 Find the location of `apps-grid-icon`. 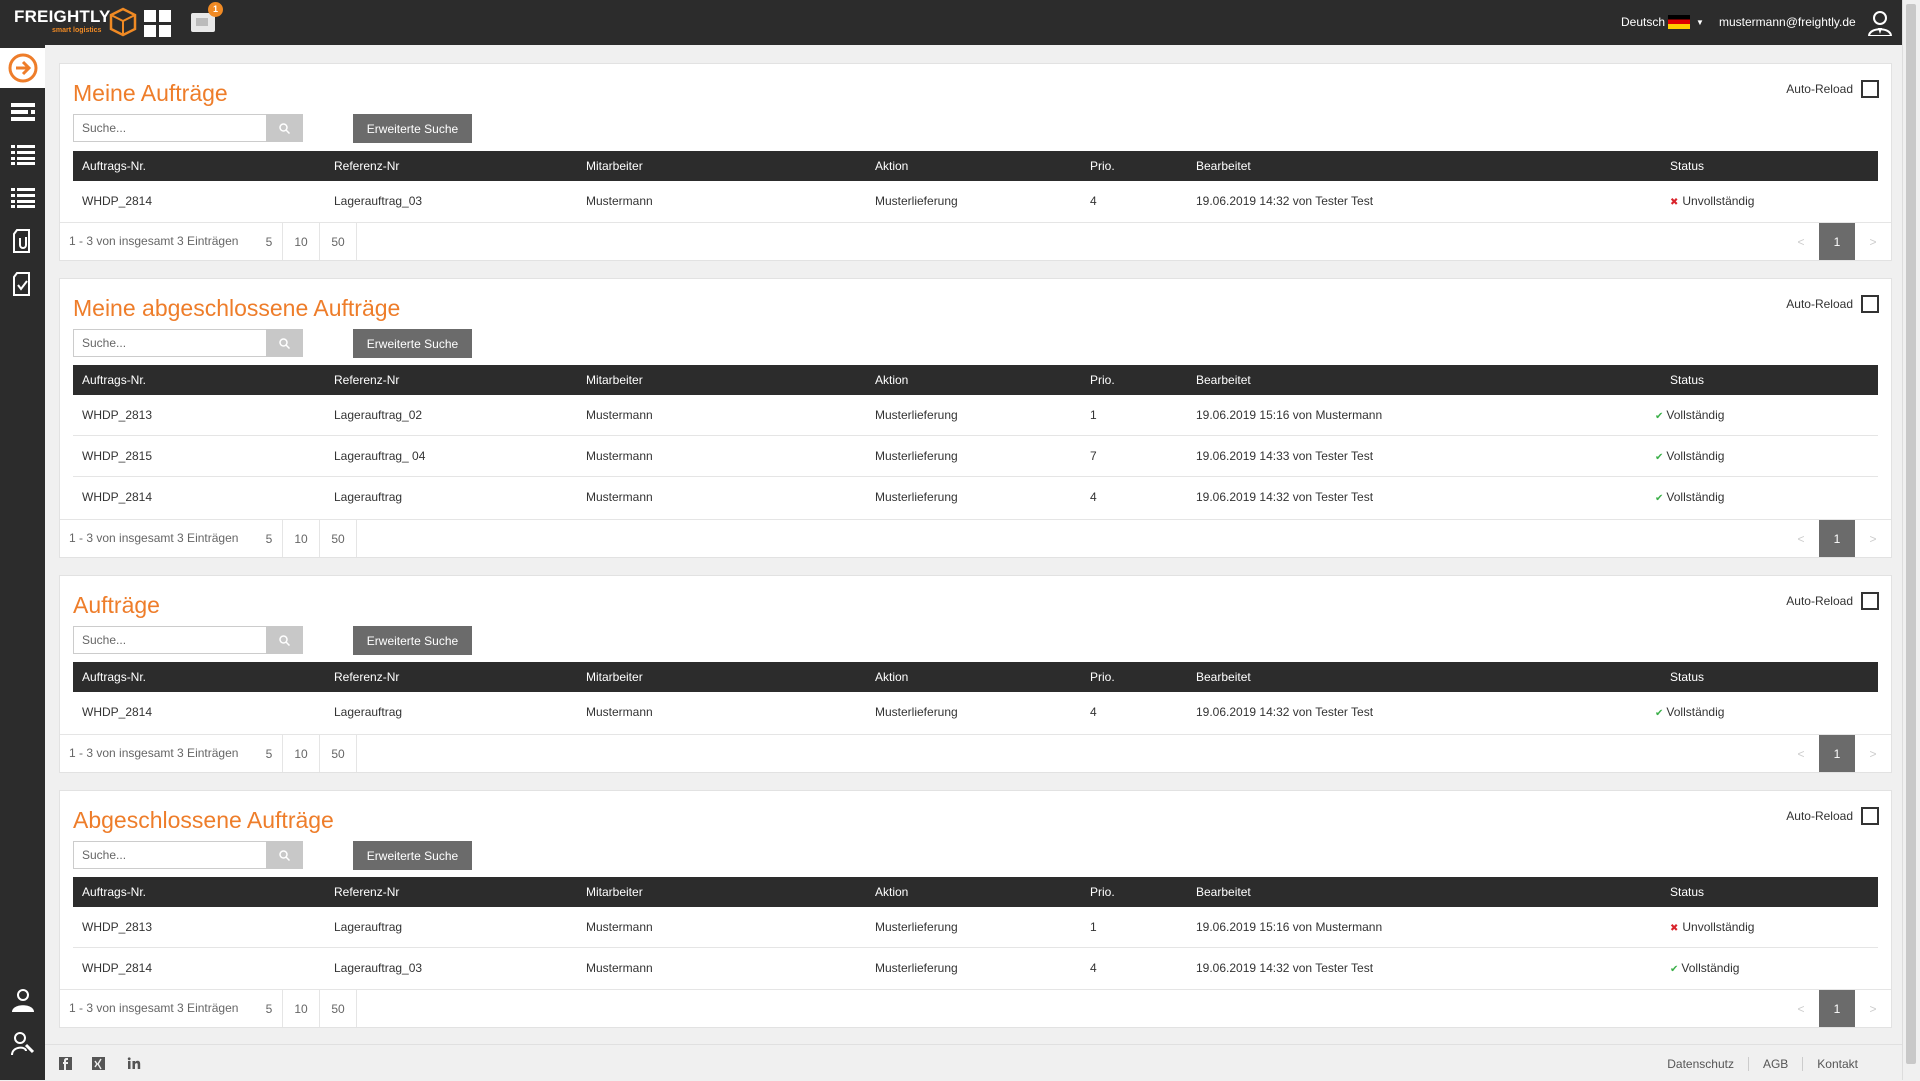

apps-grid-icon is located at coordinates (158, 24).